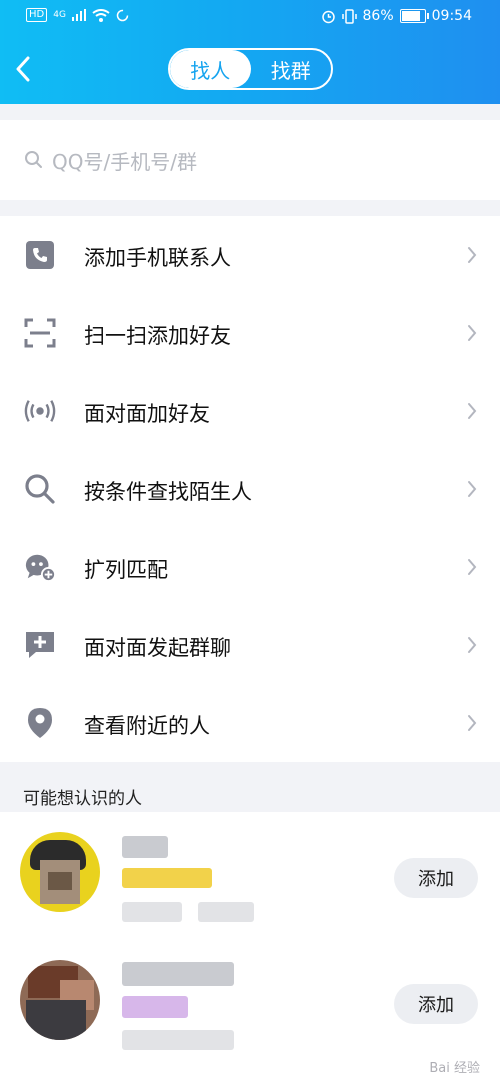  I want to click on search-placeholder: QQ号/手机号/群, so click(124, 162).